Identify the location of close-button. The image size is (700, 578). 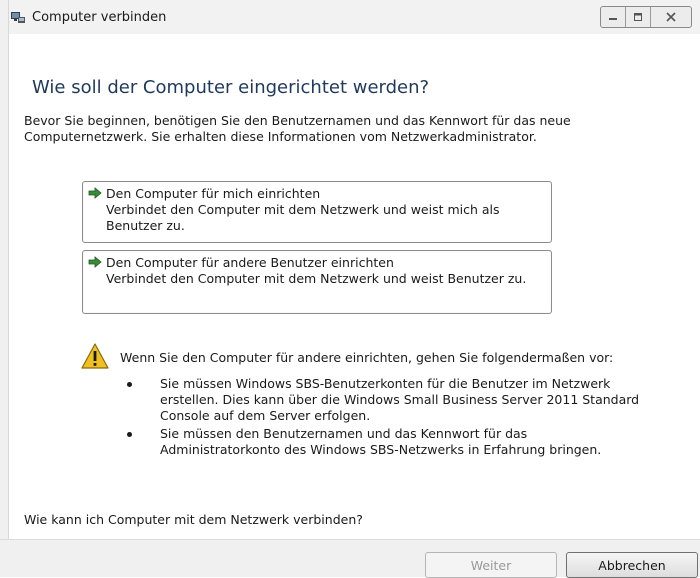
(671, 17).